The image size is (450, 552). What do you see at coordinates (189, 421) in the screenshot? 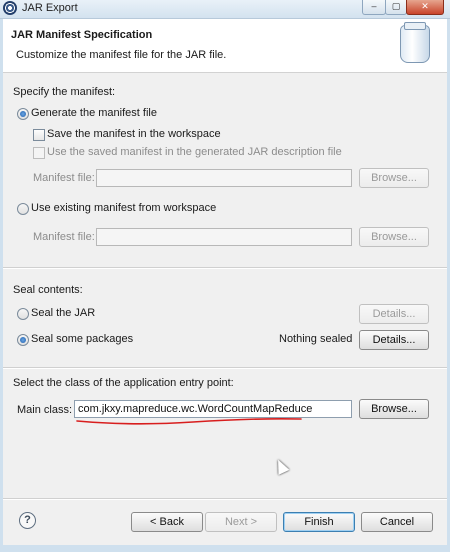
I see `red-annotation-underline` at bounding box center [189, 421].